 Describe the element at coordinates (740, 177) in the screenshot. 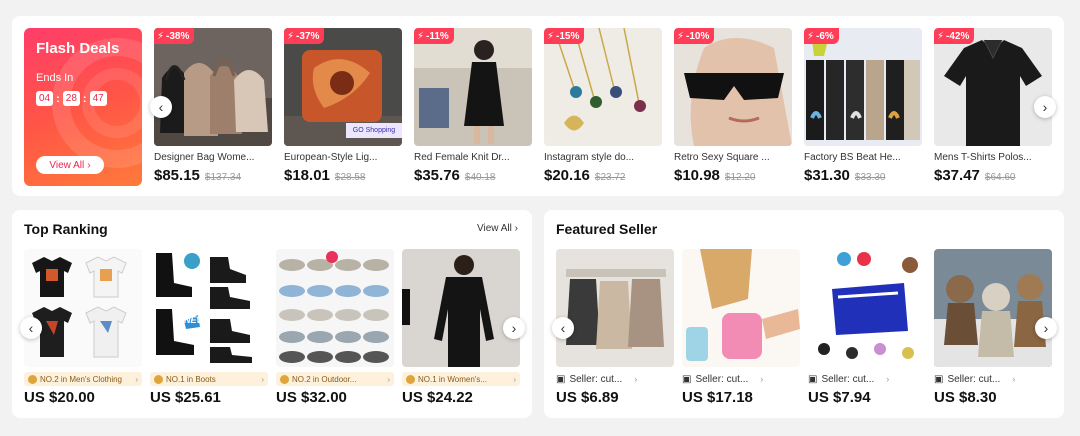

I see `original-price: $12.20` at that location.